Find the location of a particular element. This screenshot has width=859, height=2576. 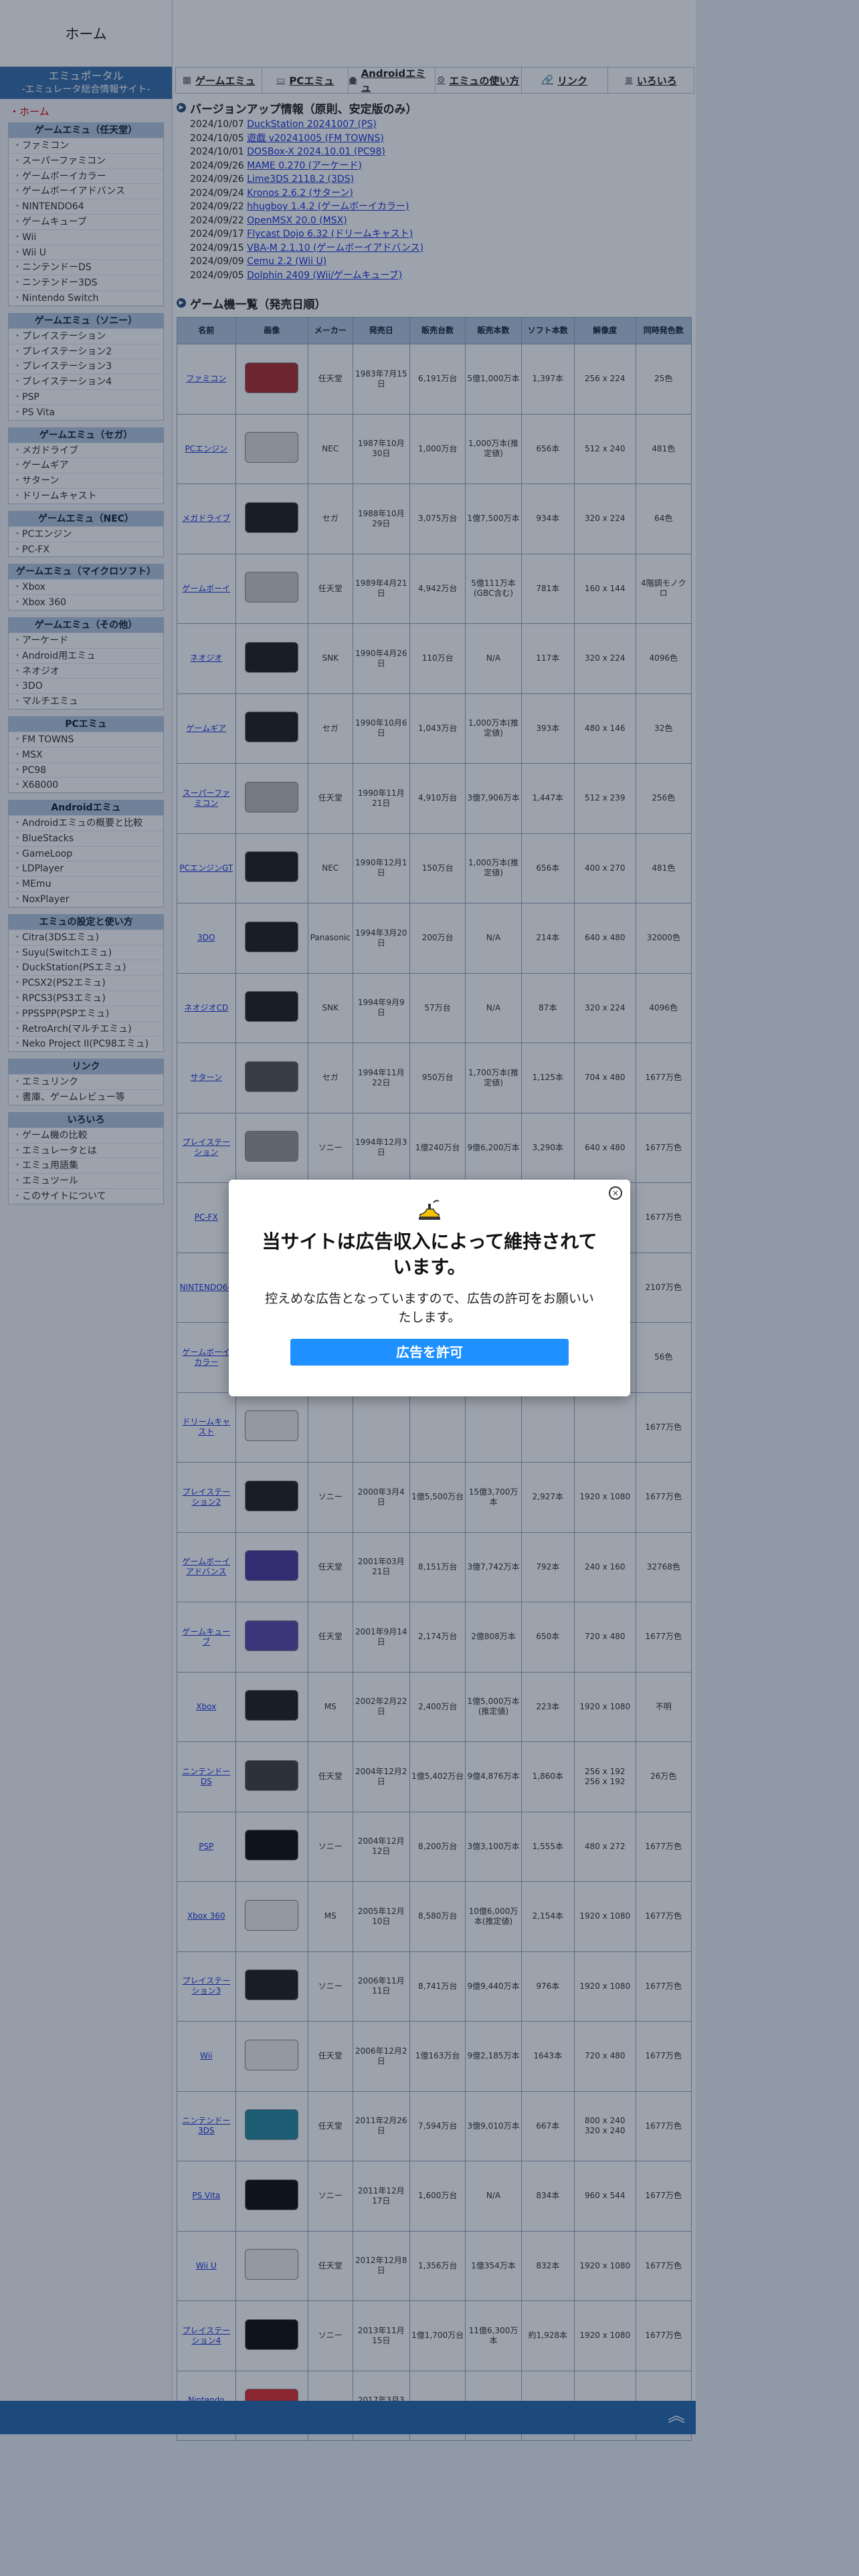

close-icon: × is located at coordinates (616, 1193).